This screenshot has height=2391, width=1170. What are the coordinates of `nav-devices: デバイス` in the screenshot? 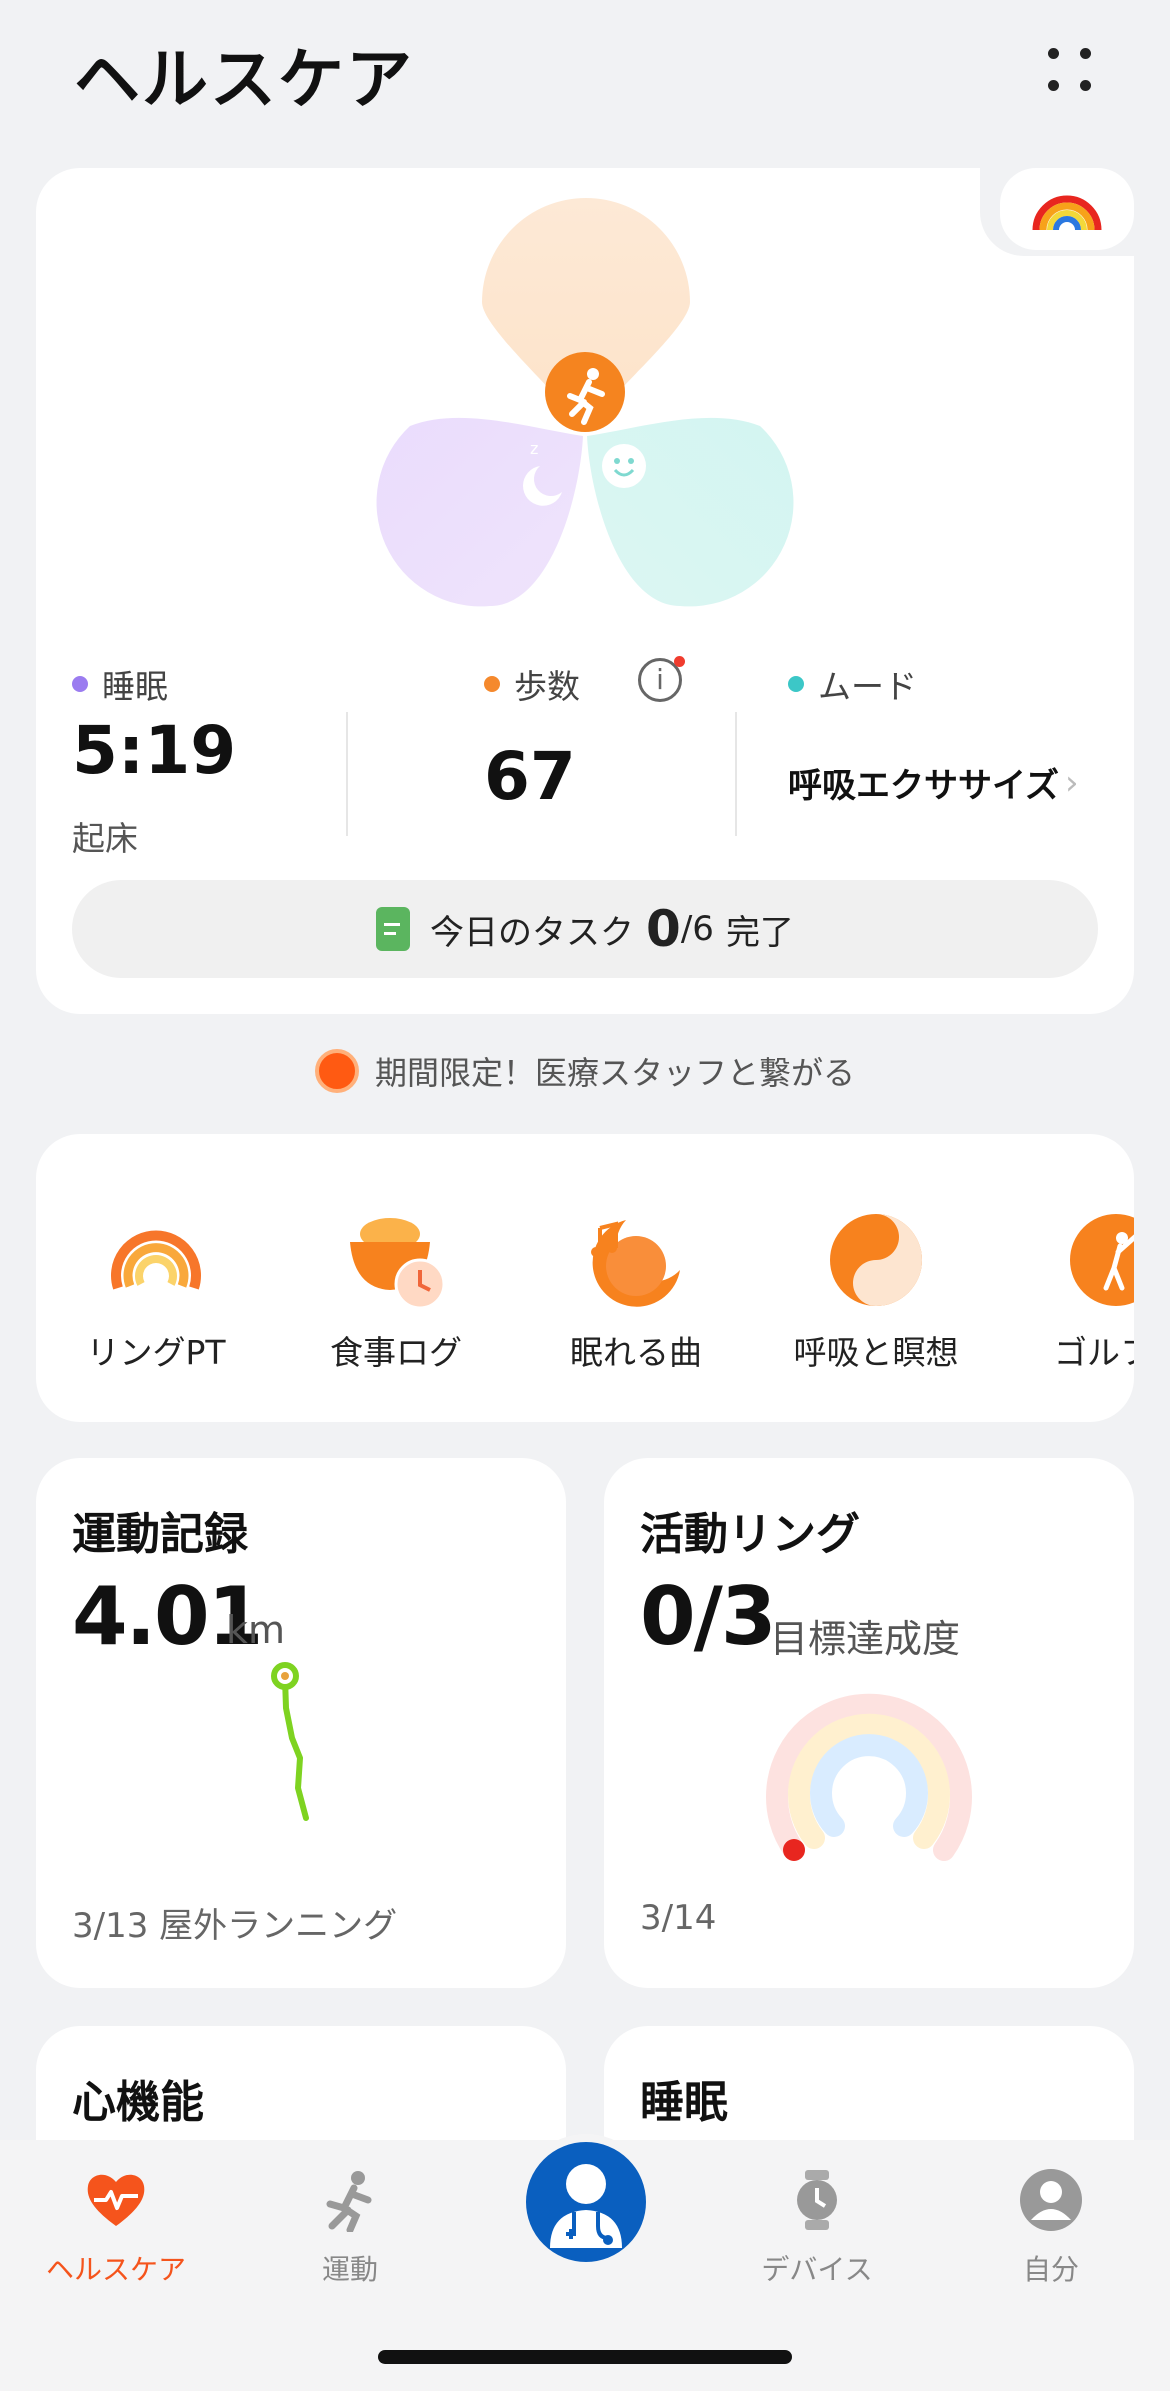 It's located at (817, 2220).